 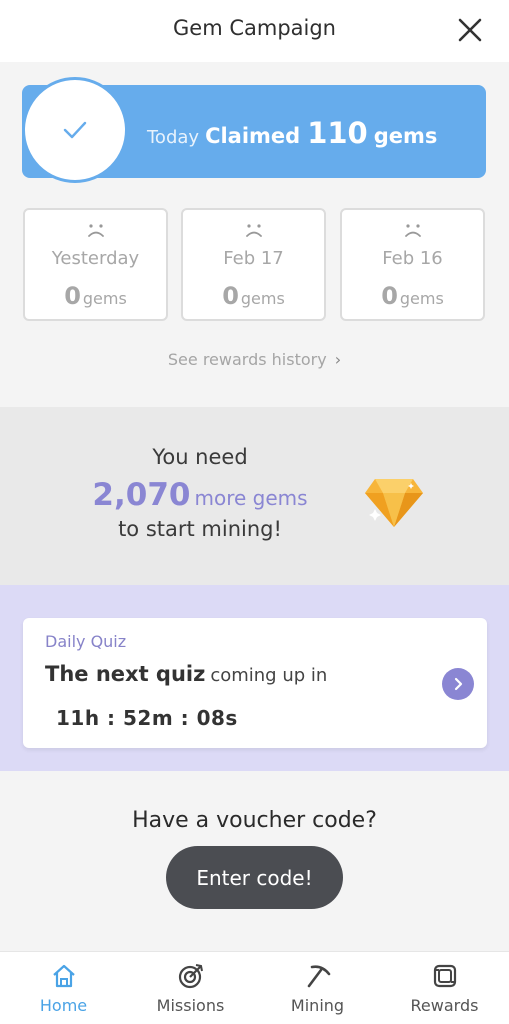 I want to click on day-card-feb-16: Feb 16 0 gems, so click(x=412, y=264).